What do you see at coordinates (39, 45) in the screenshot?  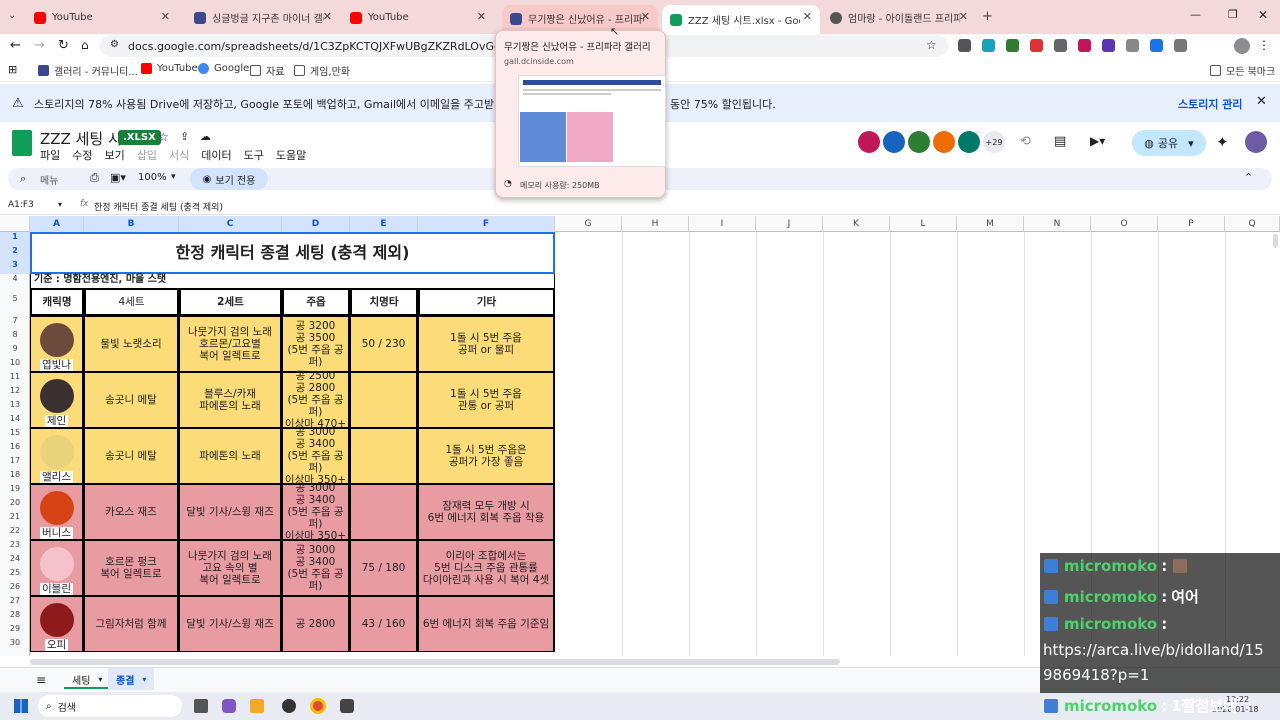 I see `forward-icon: →` at bounding box center [39, 45].